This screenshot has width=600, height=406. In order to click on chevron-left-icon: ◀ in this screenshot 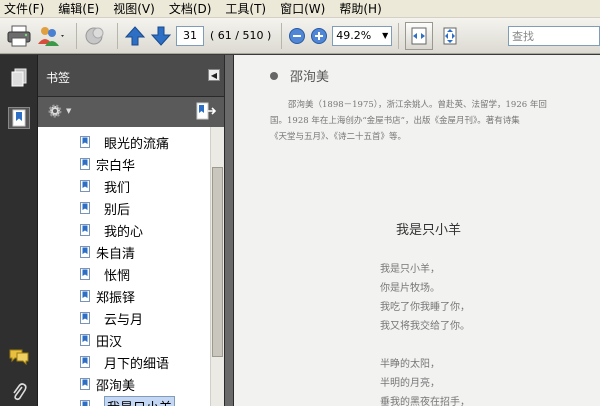, I will do `click(214, 75)`.